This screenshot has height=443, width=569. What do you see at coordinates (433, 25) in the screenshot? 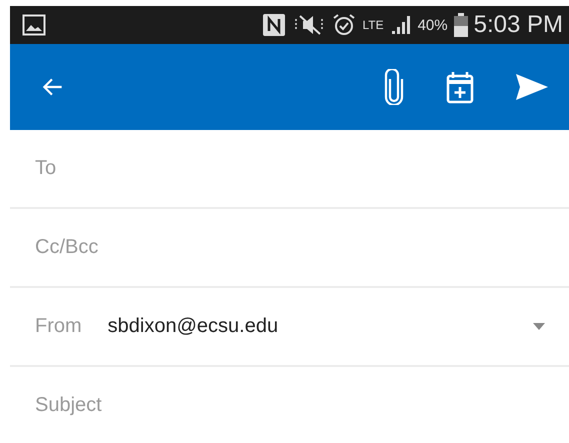
I see `battery-percentage: 40%` at bounding box center [433, 25].